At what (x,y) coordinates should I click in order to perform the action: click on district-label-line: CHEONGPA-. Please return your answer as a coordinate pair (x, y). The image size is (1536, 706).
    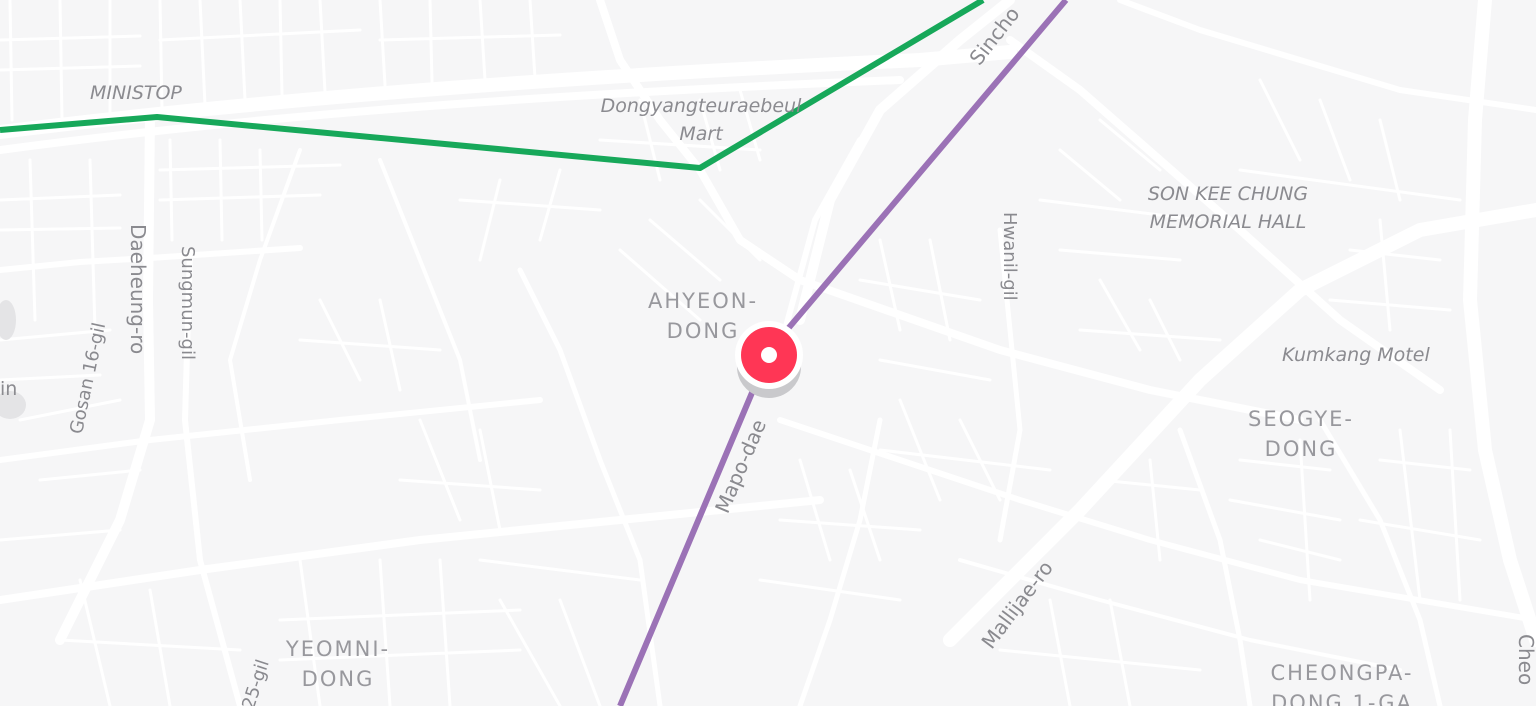
    Looking at the image, I should click on (1342, 673).